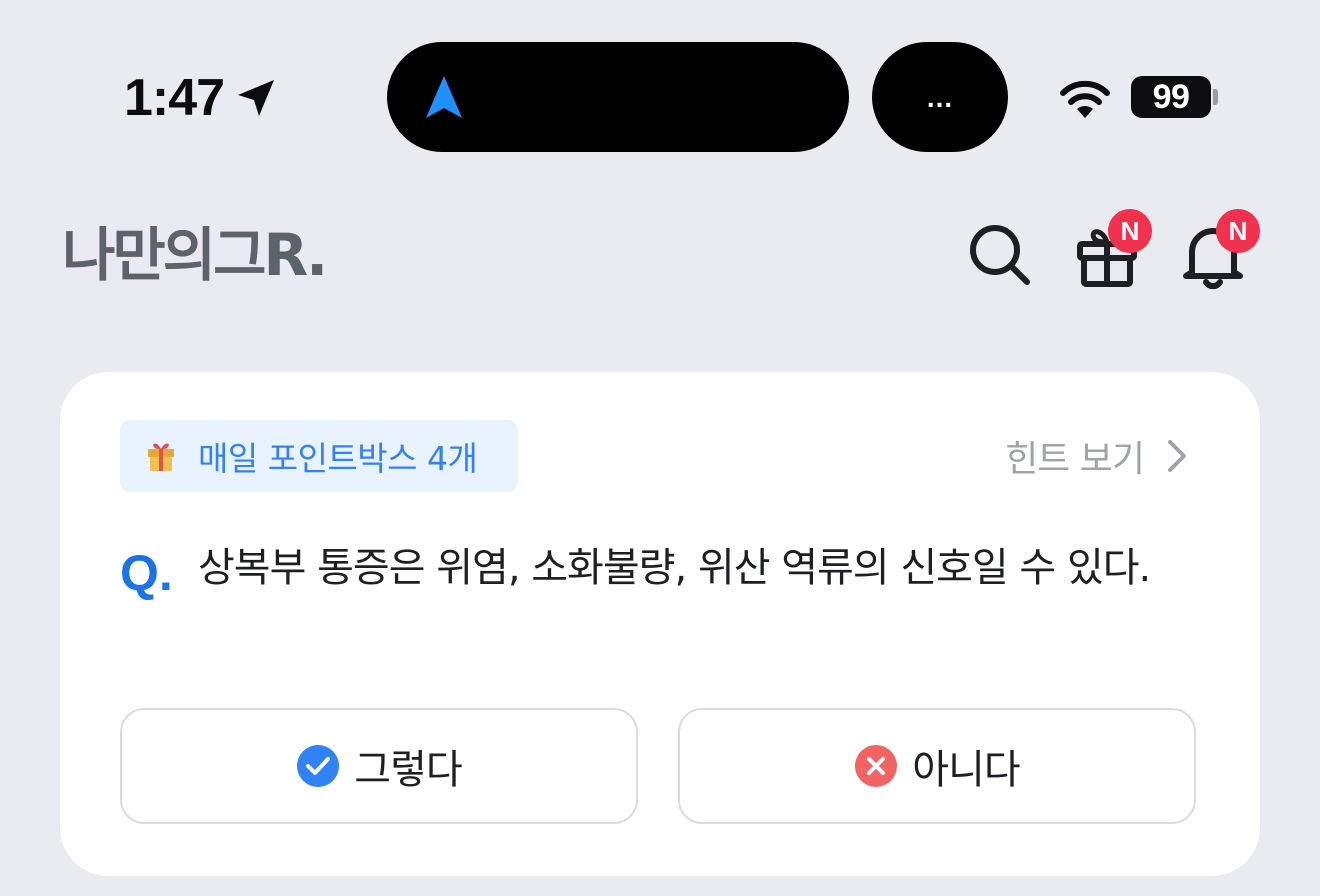 This screenshot has width=1320, height=896. I want to click on navigation-arrow-icon, so click(444, 97).